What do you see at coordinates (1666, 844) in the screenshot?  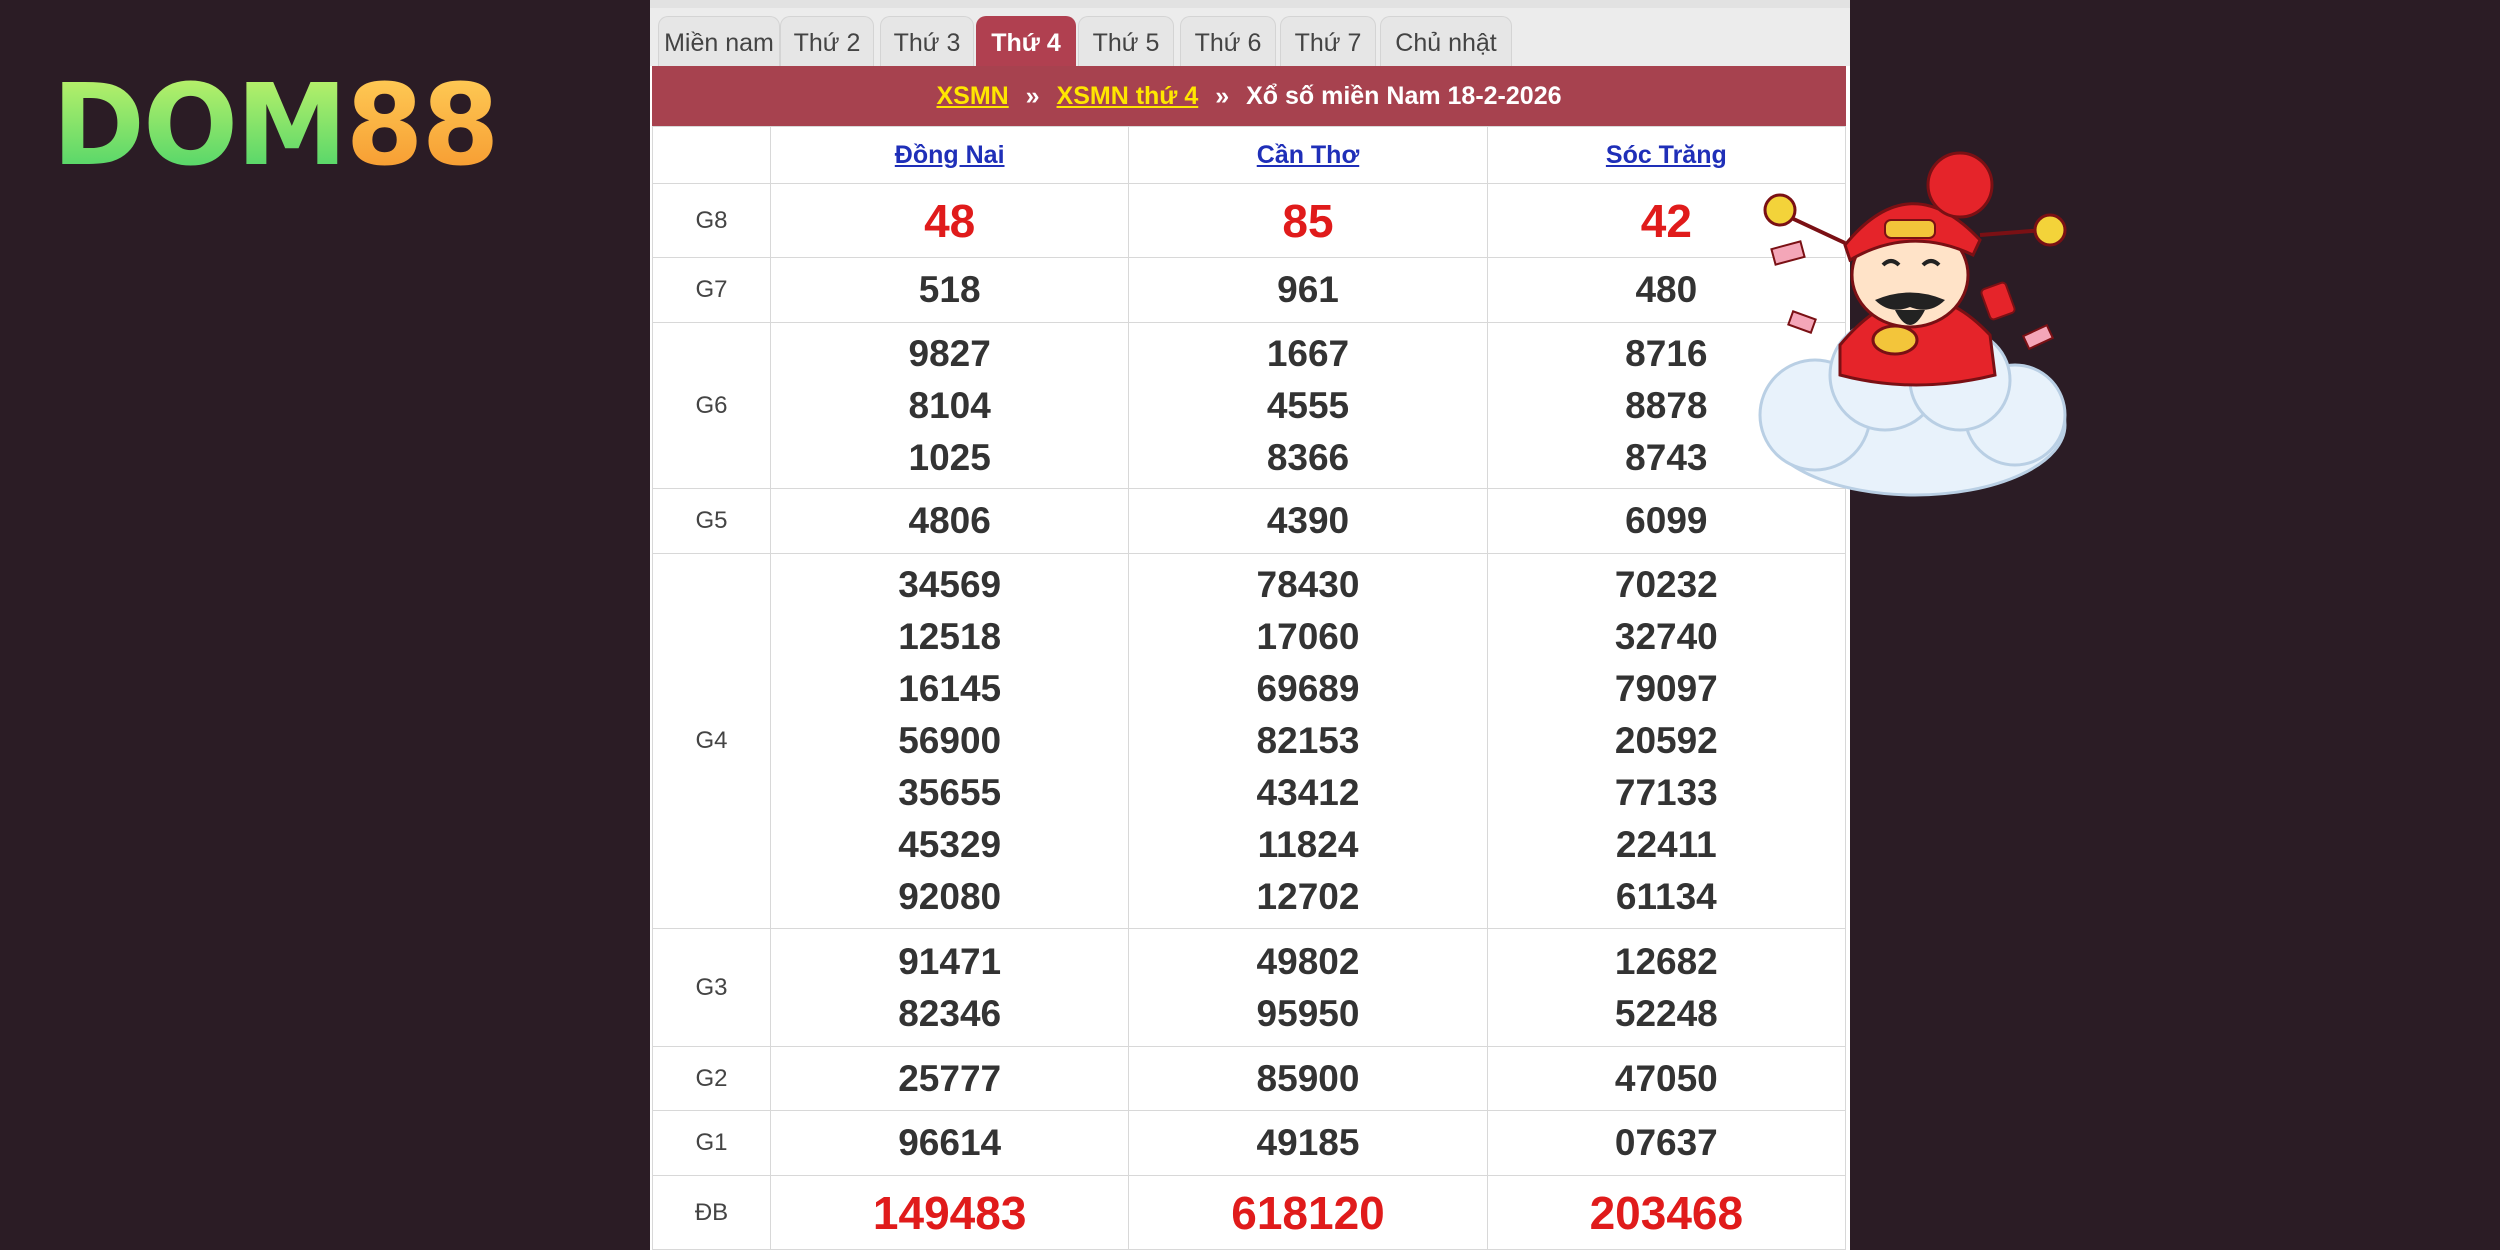 I see `winning-number: 22411` at bounding box center [1666, 844].